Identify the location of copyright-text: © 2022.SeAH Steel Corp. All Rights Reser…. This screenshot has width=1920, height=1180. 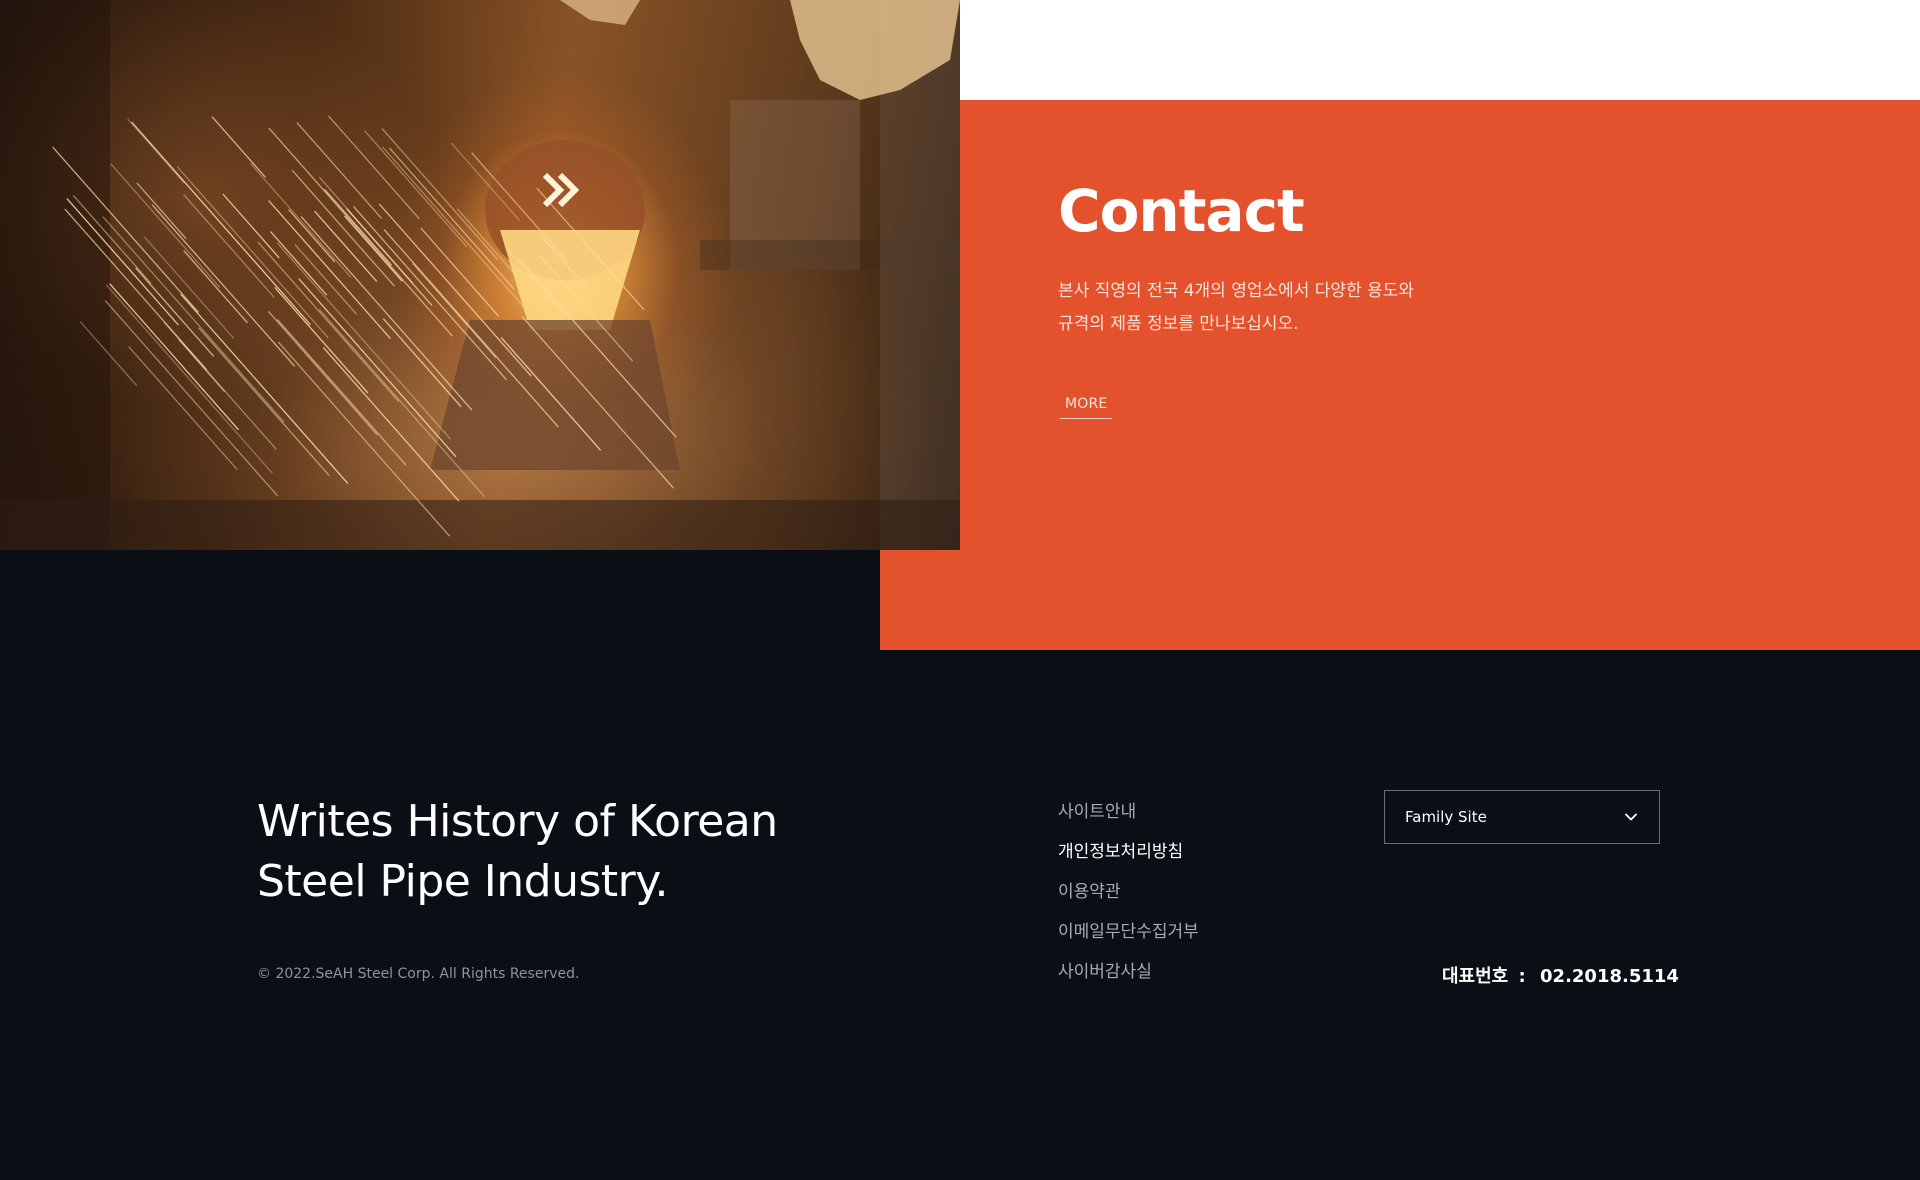
(418, 974).